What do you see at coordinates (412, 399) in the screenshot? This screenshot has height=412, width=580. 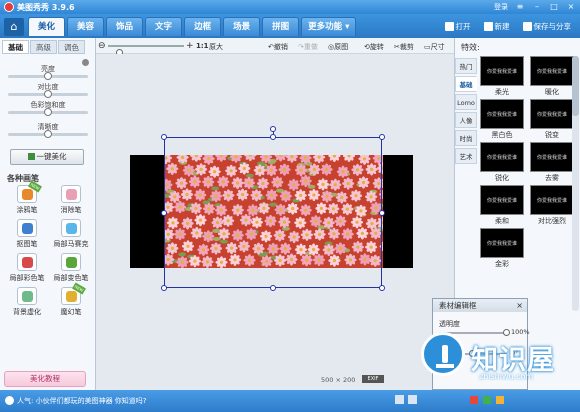 I see `compare-icon` at bounding box center [412, 399].